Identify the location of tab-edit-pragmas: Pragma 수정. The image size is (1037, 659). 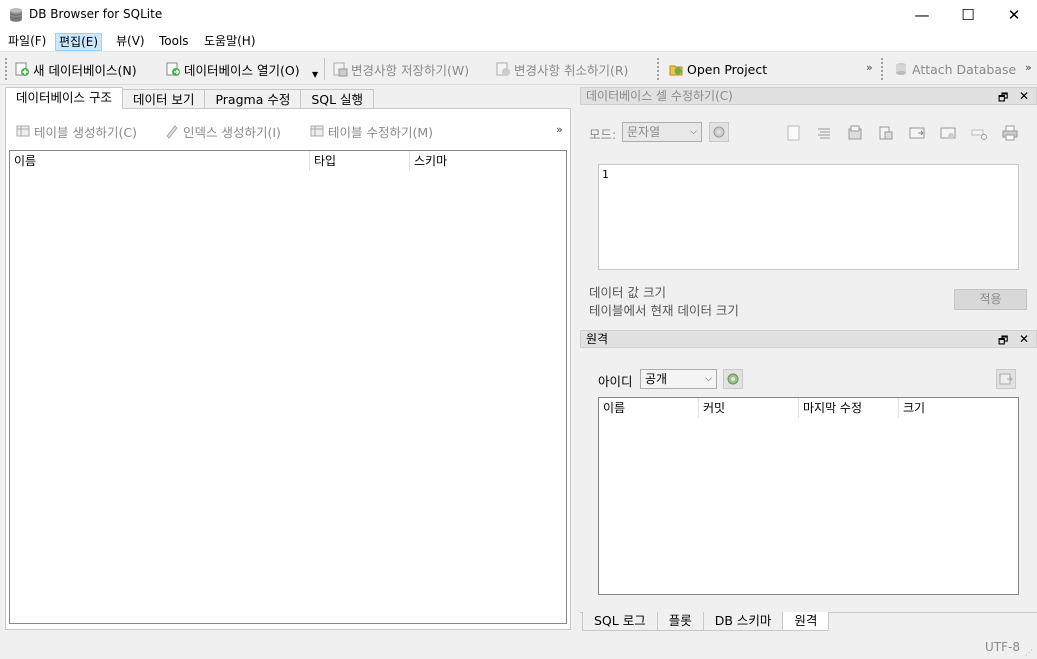
(253, 99).